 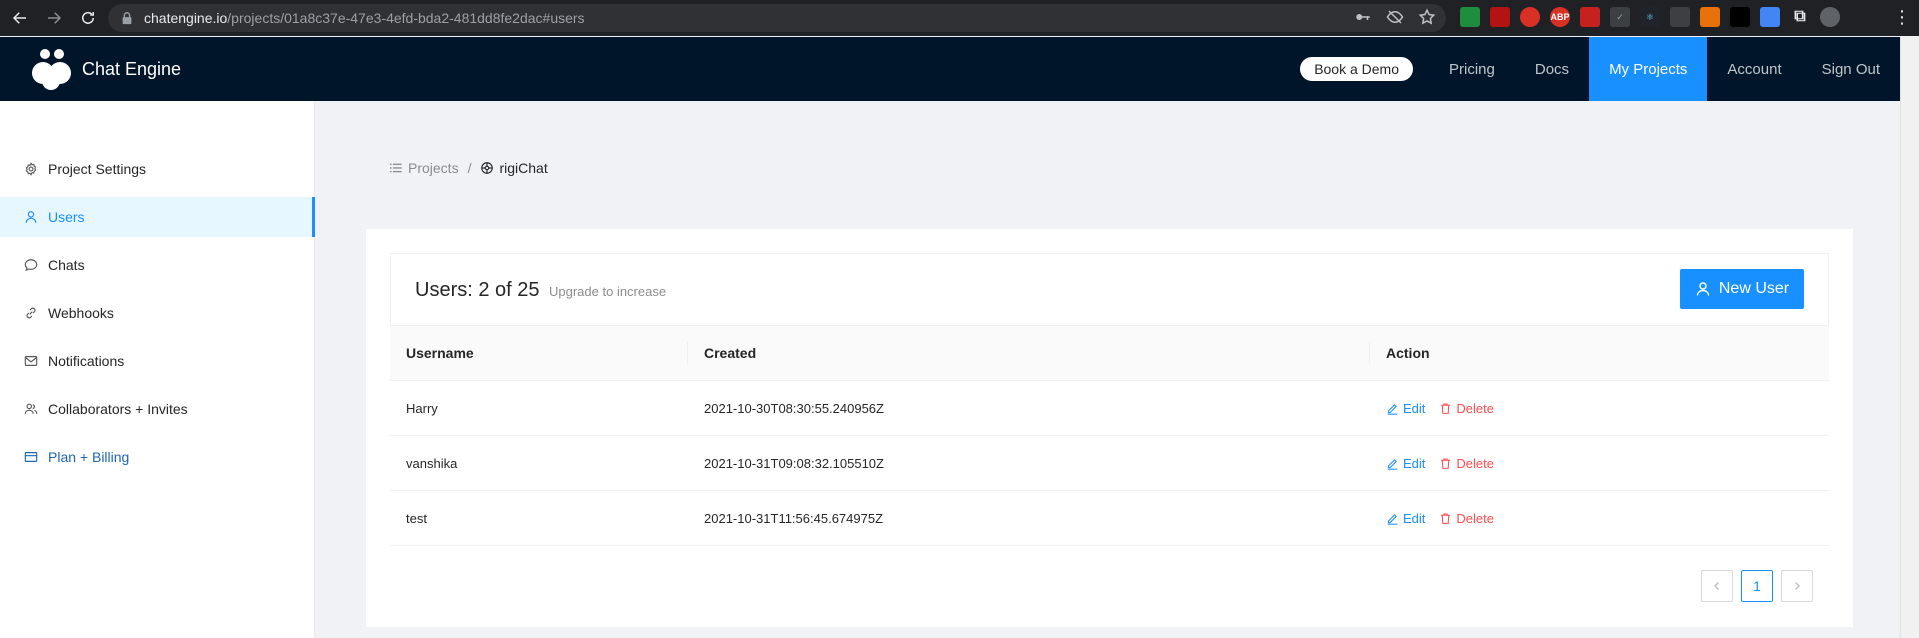 What do you see at coordinates (1909, 337) in the screenshot?
I see `page-scrollbar` at bounding box center [1909, 337].